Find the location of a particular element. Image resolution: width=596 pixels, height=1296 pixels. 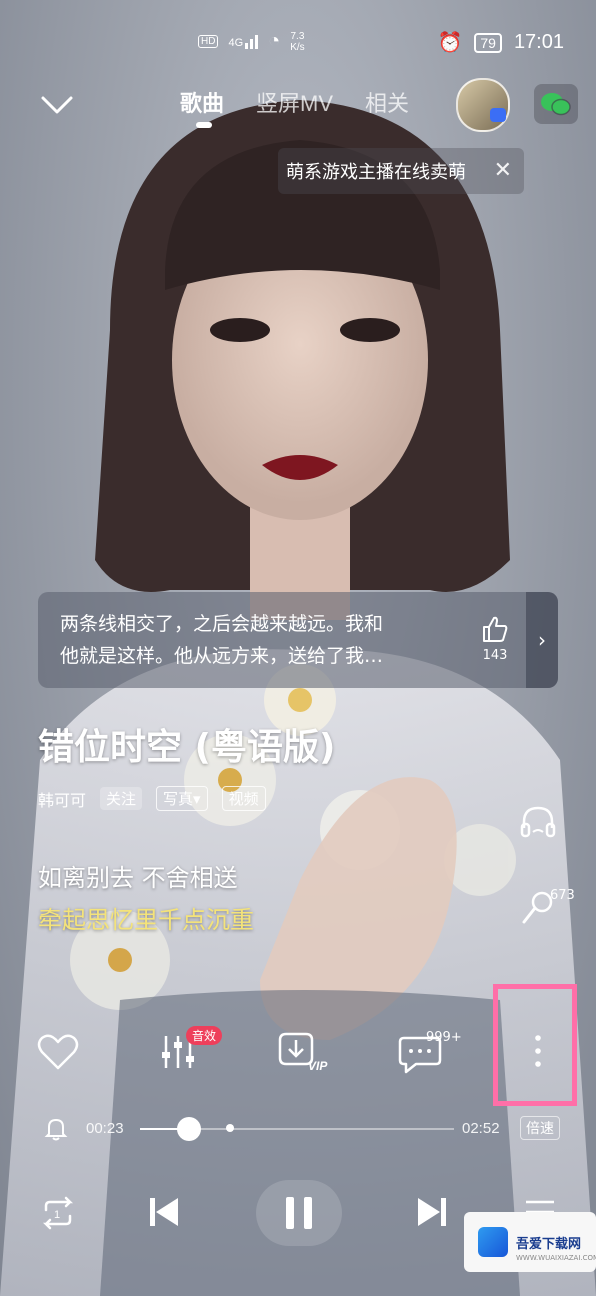

song-title: 错位时空 (粤语版) is located at coordinates (187, 747).